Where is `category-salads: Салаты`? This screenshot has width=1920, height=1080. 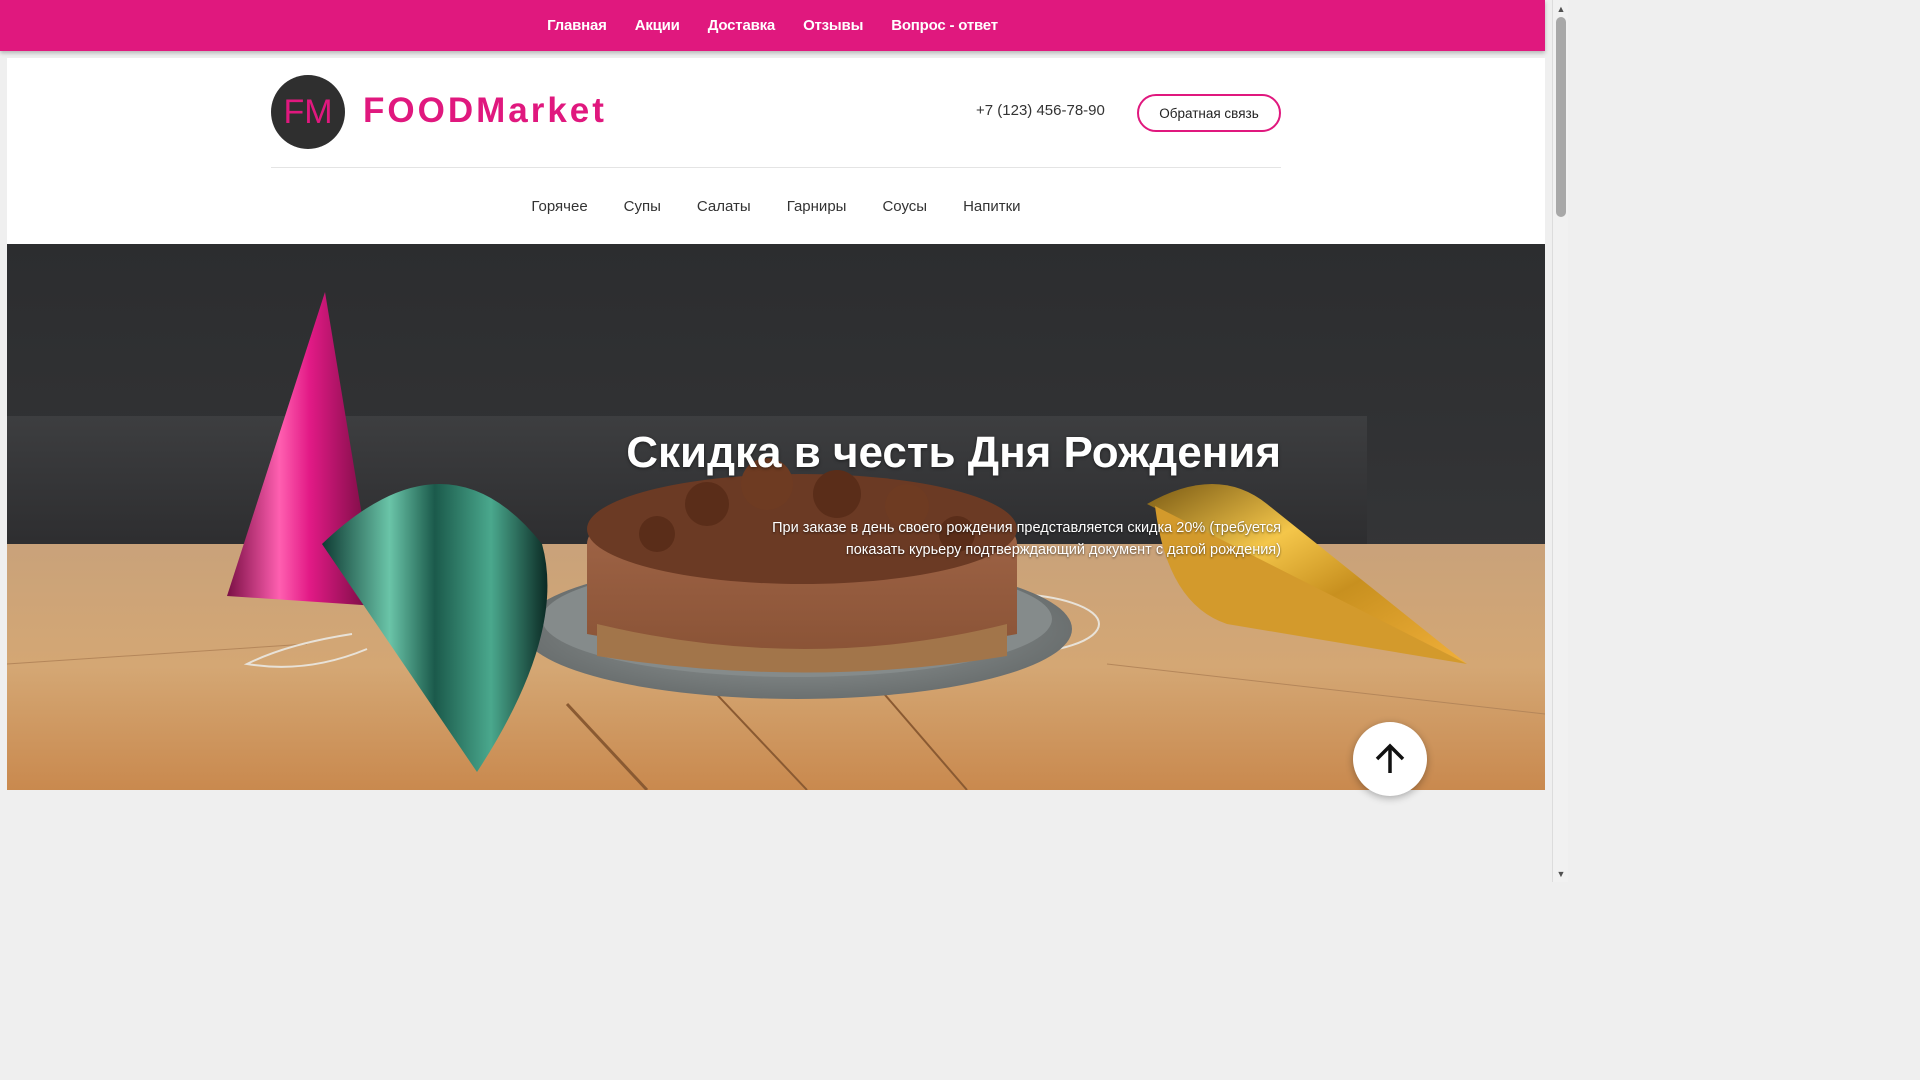 category-salads: Салаты is located at coordinates (724, 206).